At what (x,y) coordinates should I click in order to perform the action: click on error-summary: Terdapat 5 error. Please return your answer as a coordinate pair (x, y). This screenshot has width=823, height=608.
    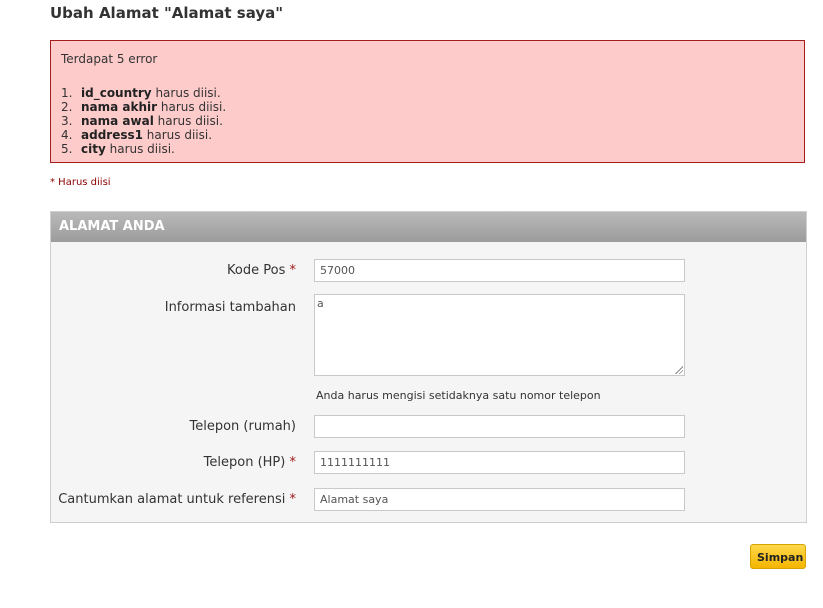
    Looking at the image, I should click on (109, 59).